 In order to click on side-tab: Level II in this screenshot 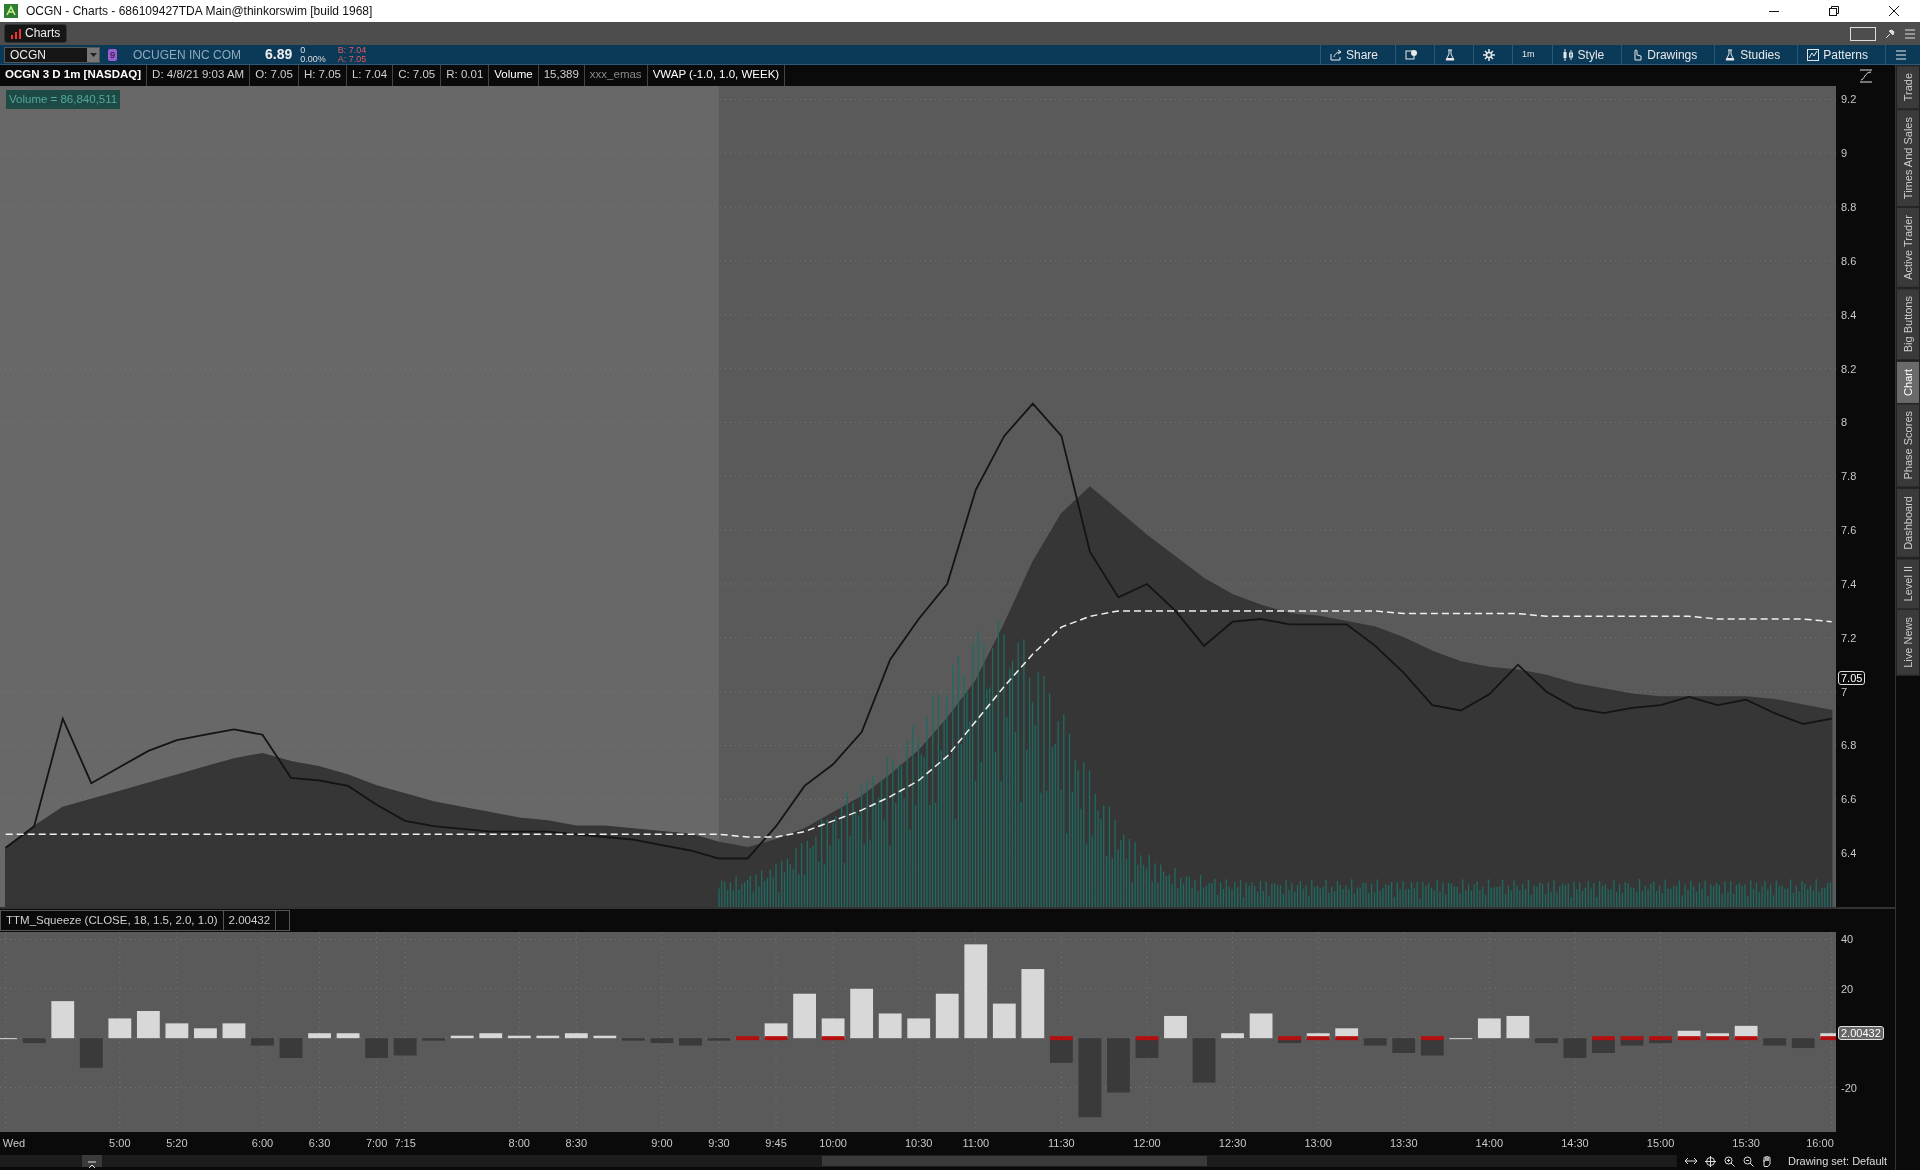, I will do `click(1908, 583)`.